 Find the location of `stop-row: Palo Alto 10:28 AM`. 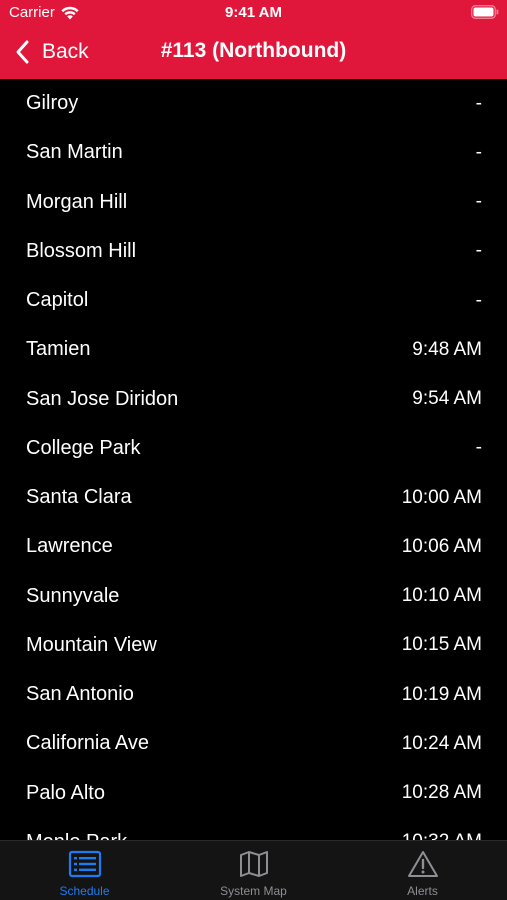

stop-row: Palo Alto 10:28 AM is located at coordinates (253, 793).